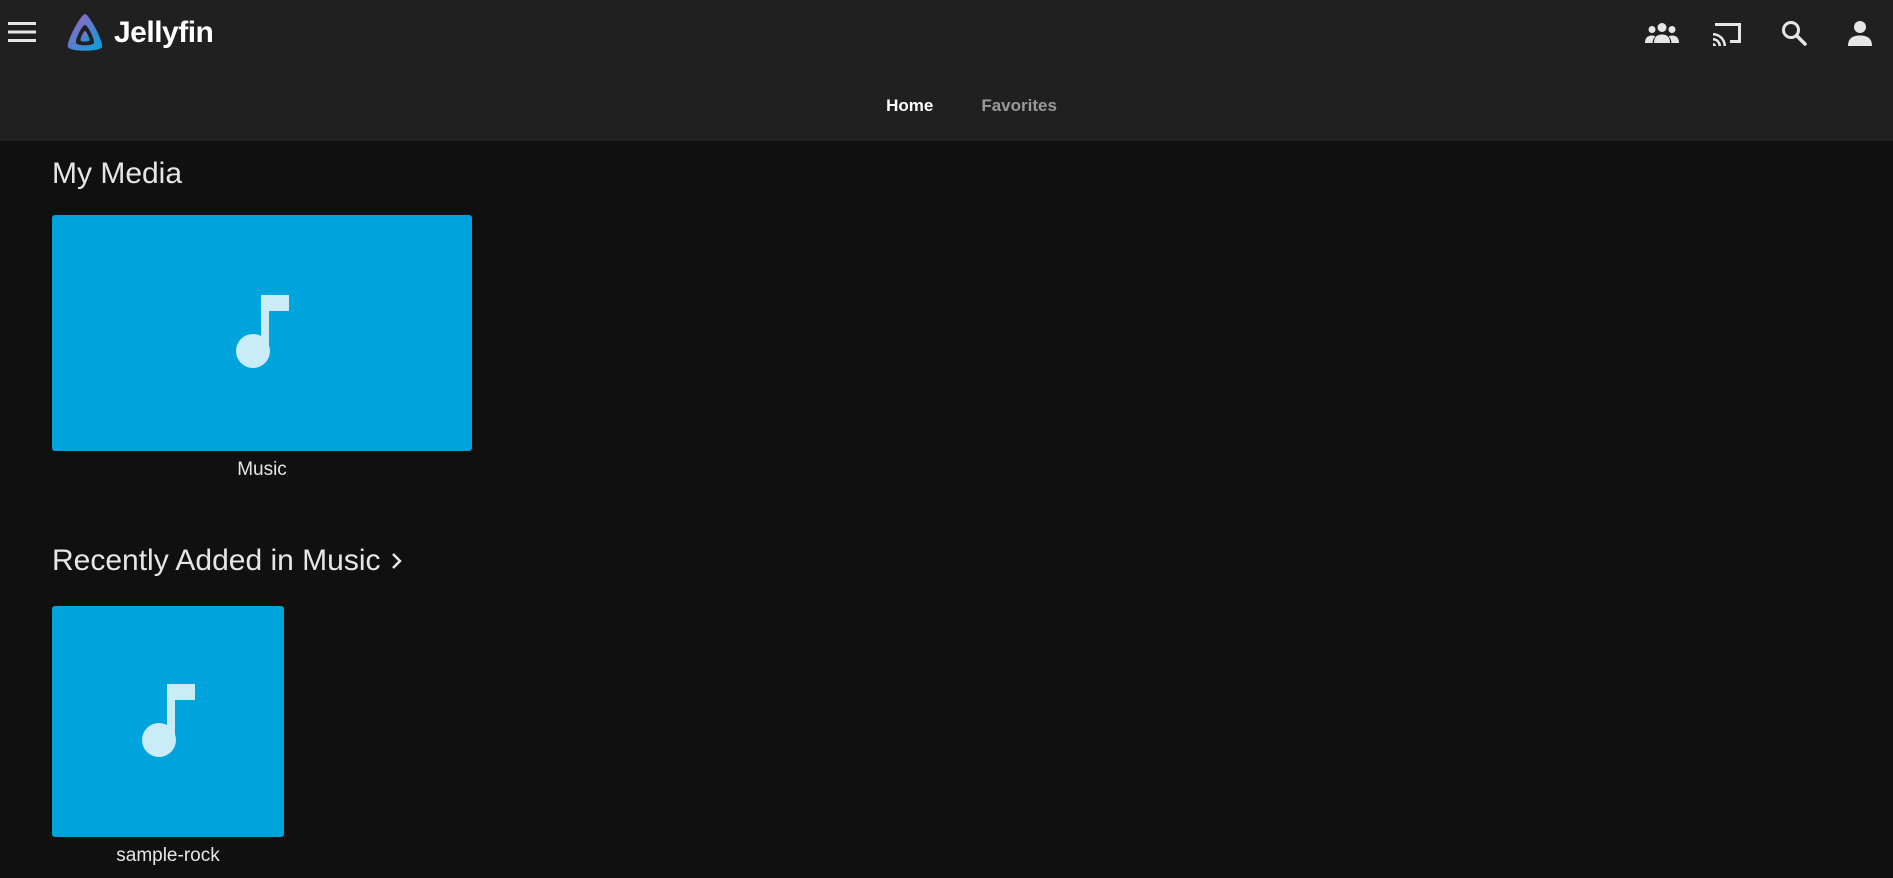 The height and width of the screenshot is (878, 1893). Describe the element at coordinates (397, 561) in the screenshot. I see `chevron-right-icon` at that location.